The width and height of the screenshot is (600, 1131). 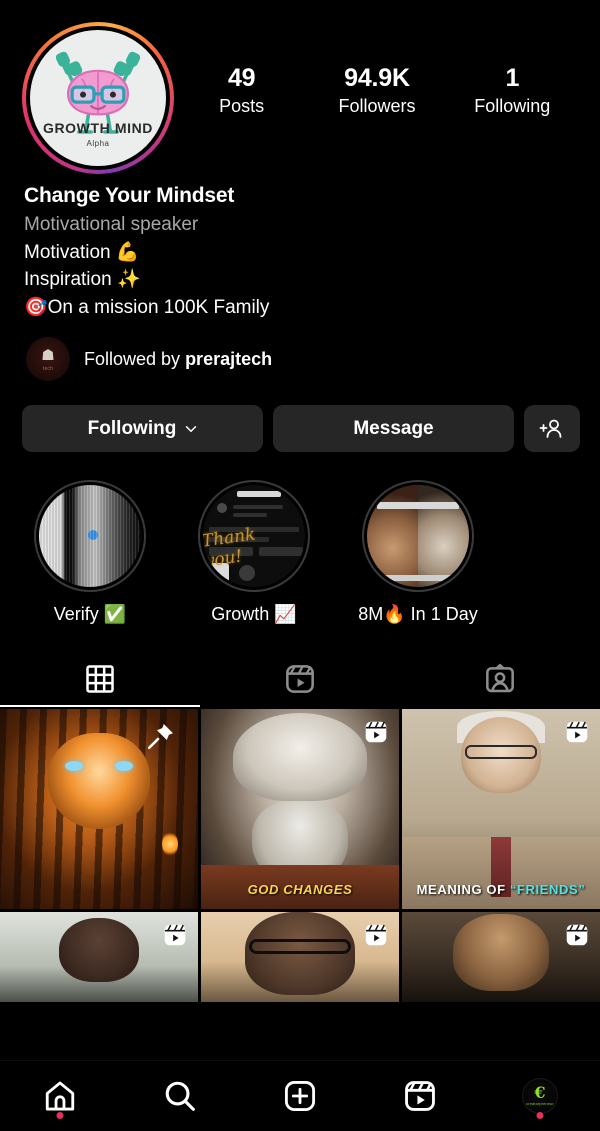 What do you see at coordinates (418, 614) in the screenshot?
I see `highlight-8m-label: 8M🔥 In 1 Day` at bounding box center [418, 614].